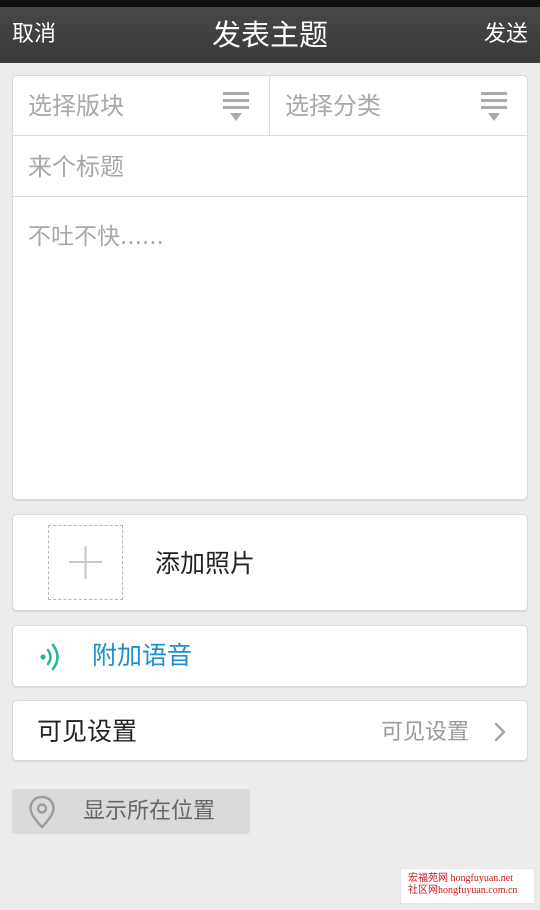 This screenshot has width=540, height=910. I want to click on page-title: 发表主题, so click(269, 35).